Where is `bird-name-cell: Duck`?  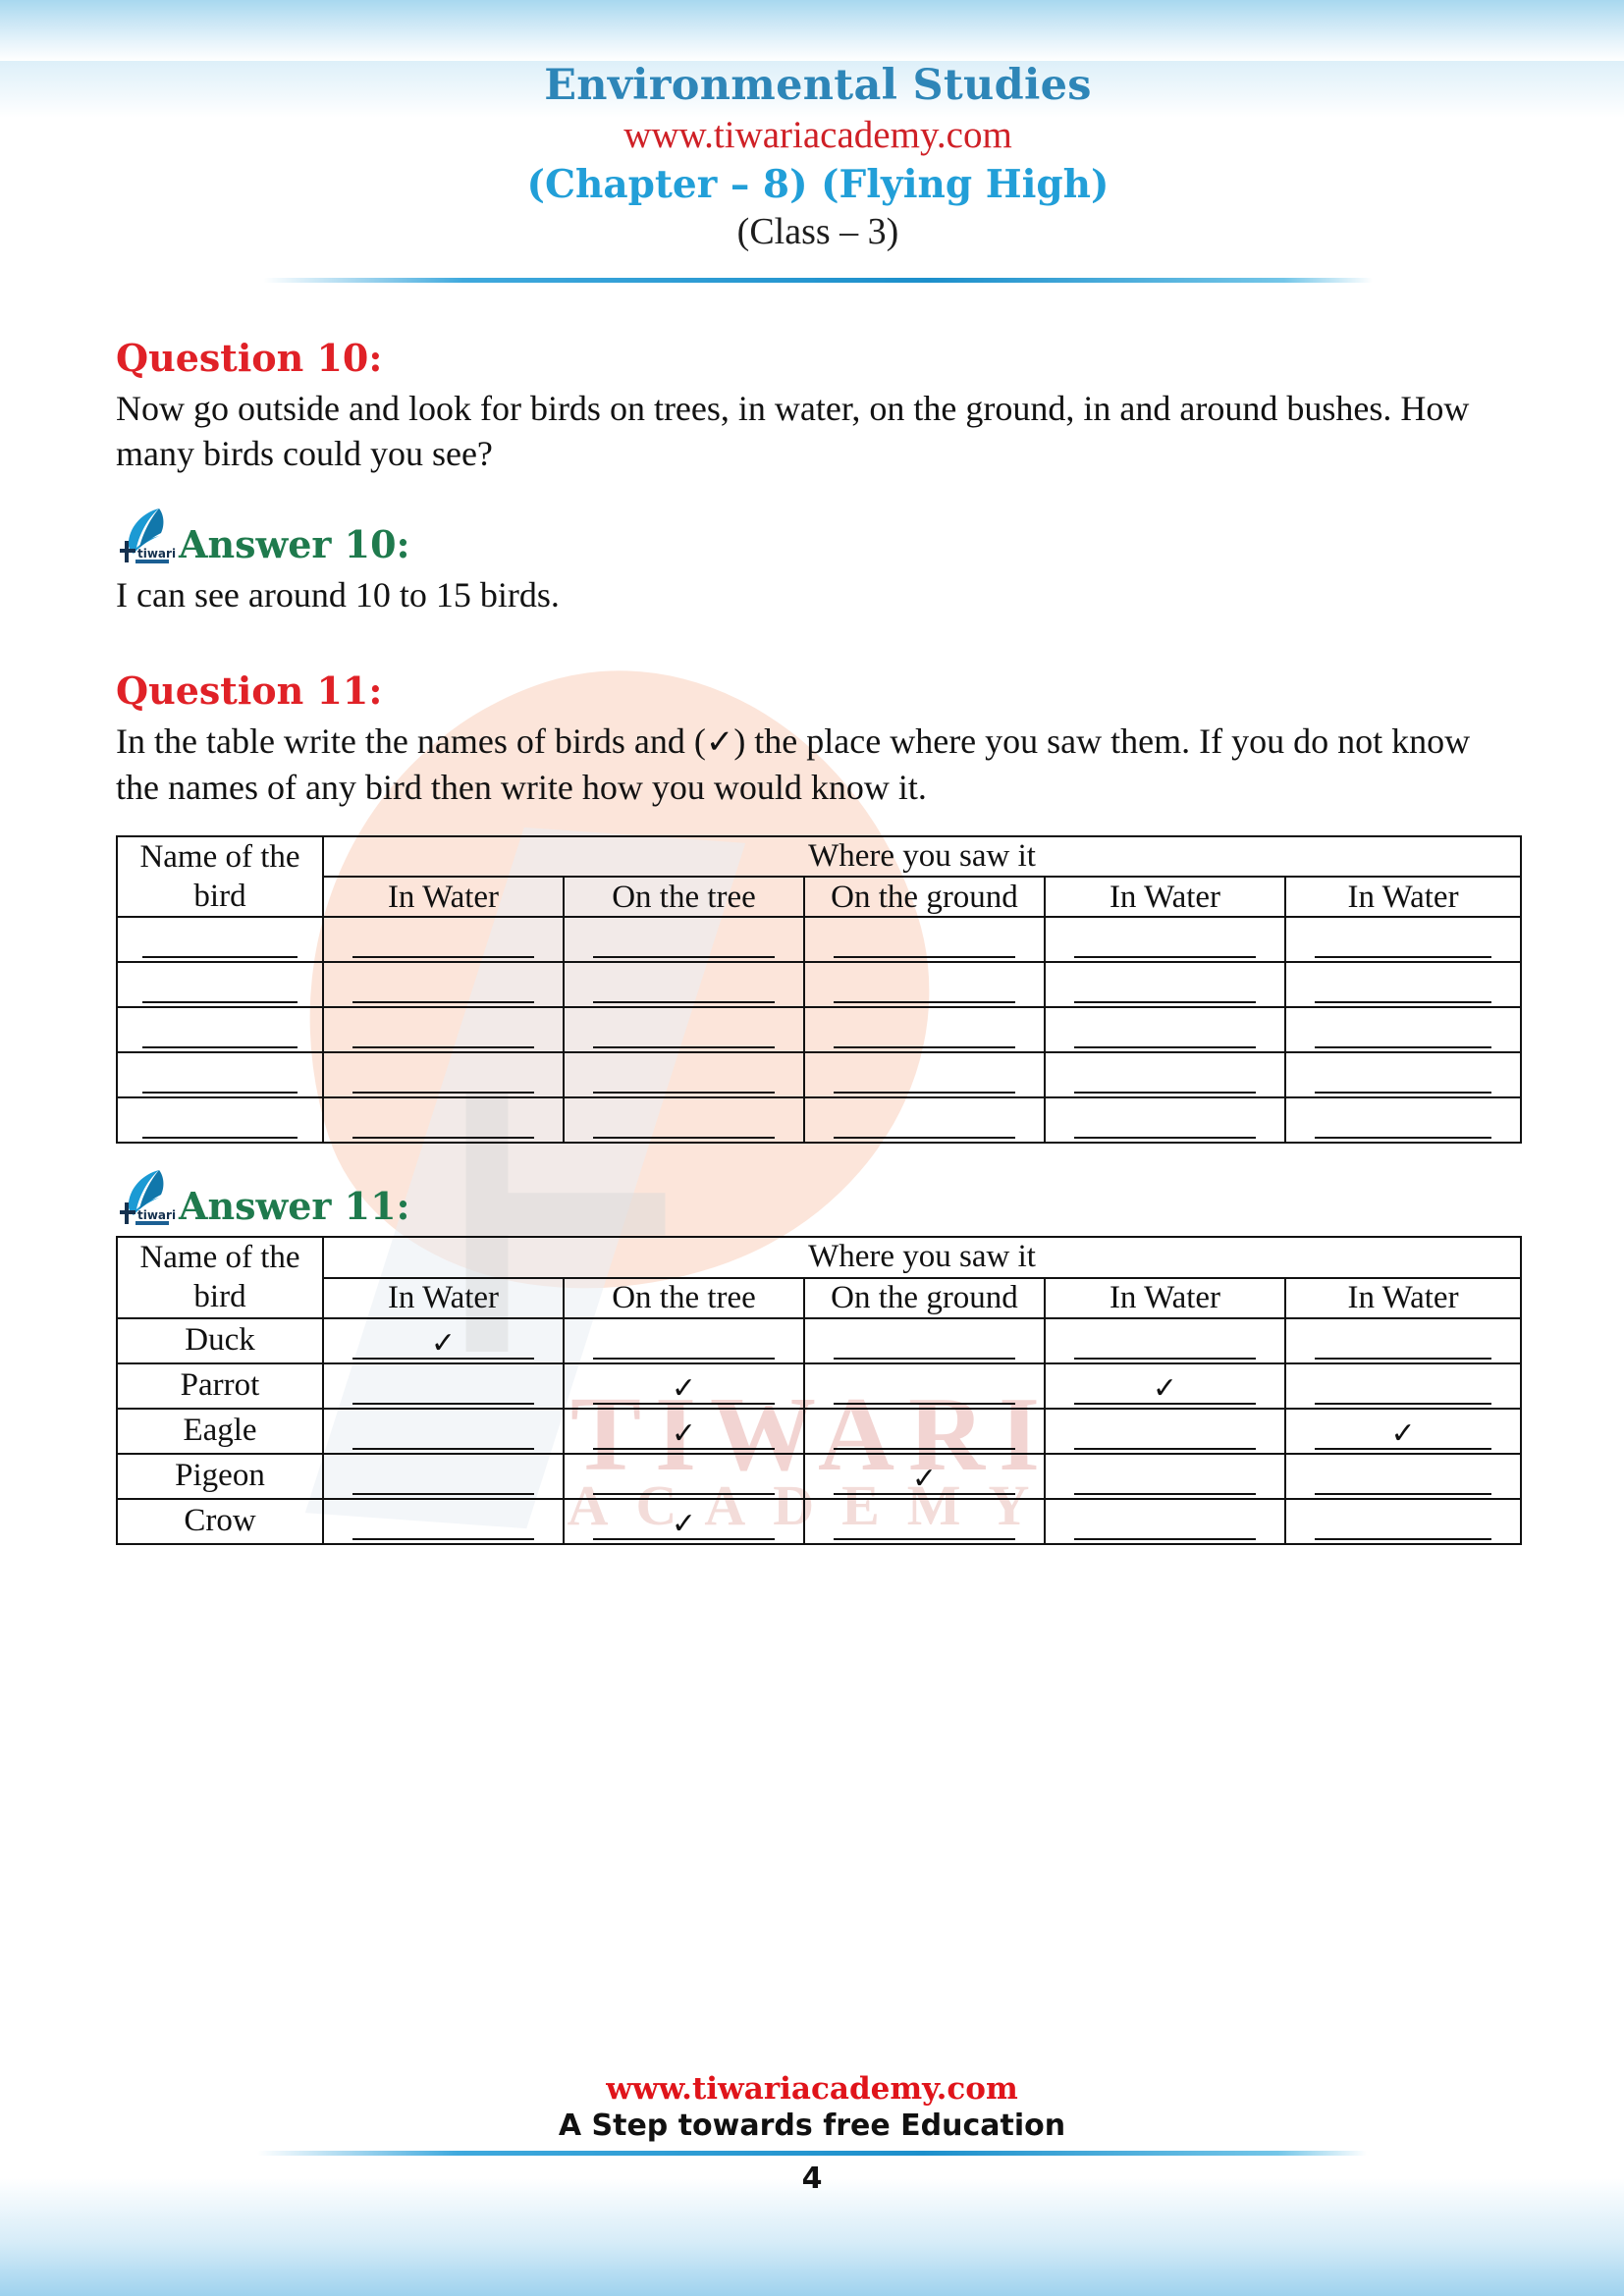 bird-name-cell: Duck is located at coordinates (220, 1340).